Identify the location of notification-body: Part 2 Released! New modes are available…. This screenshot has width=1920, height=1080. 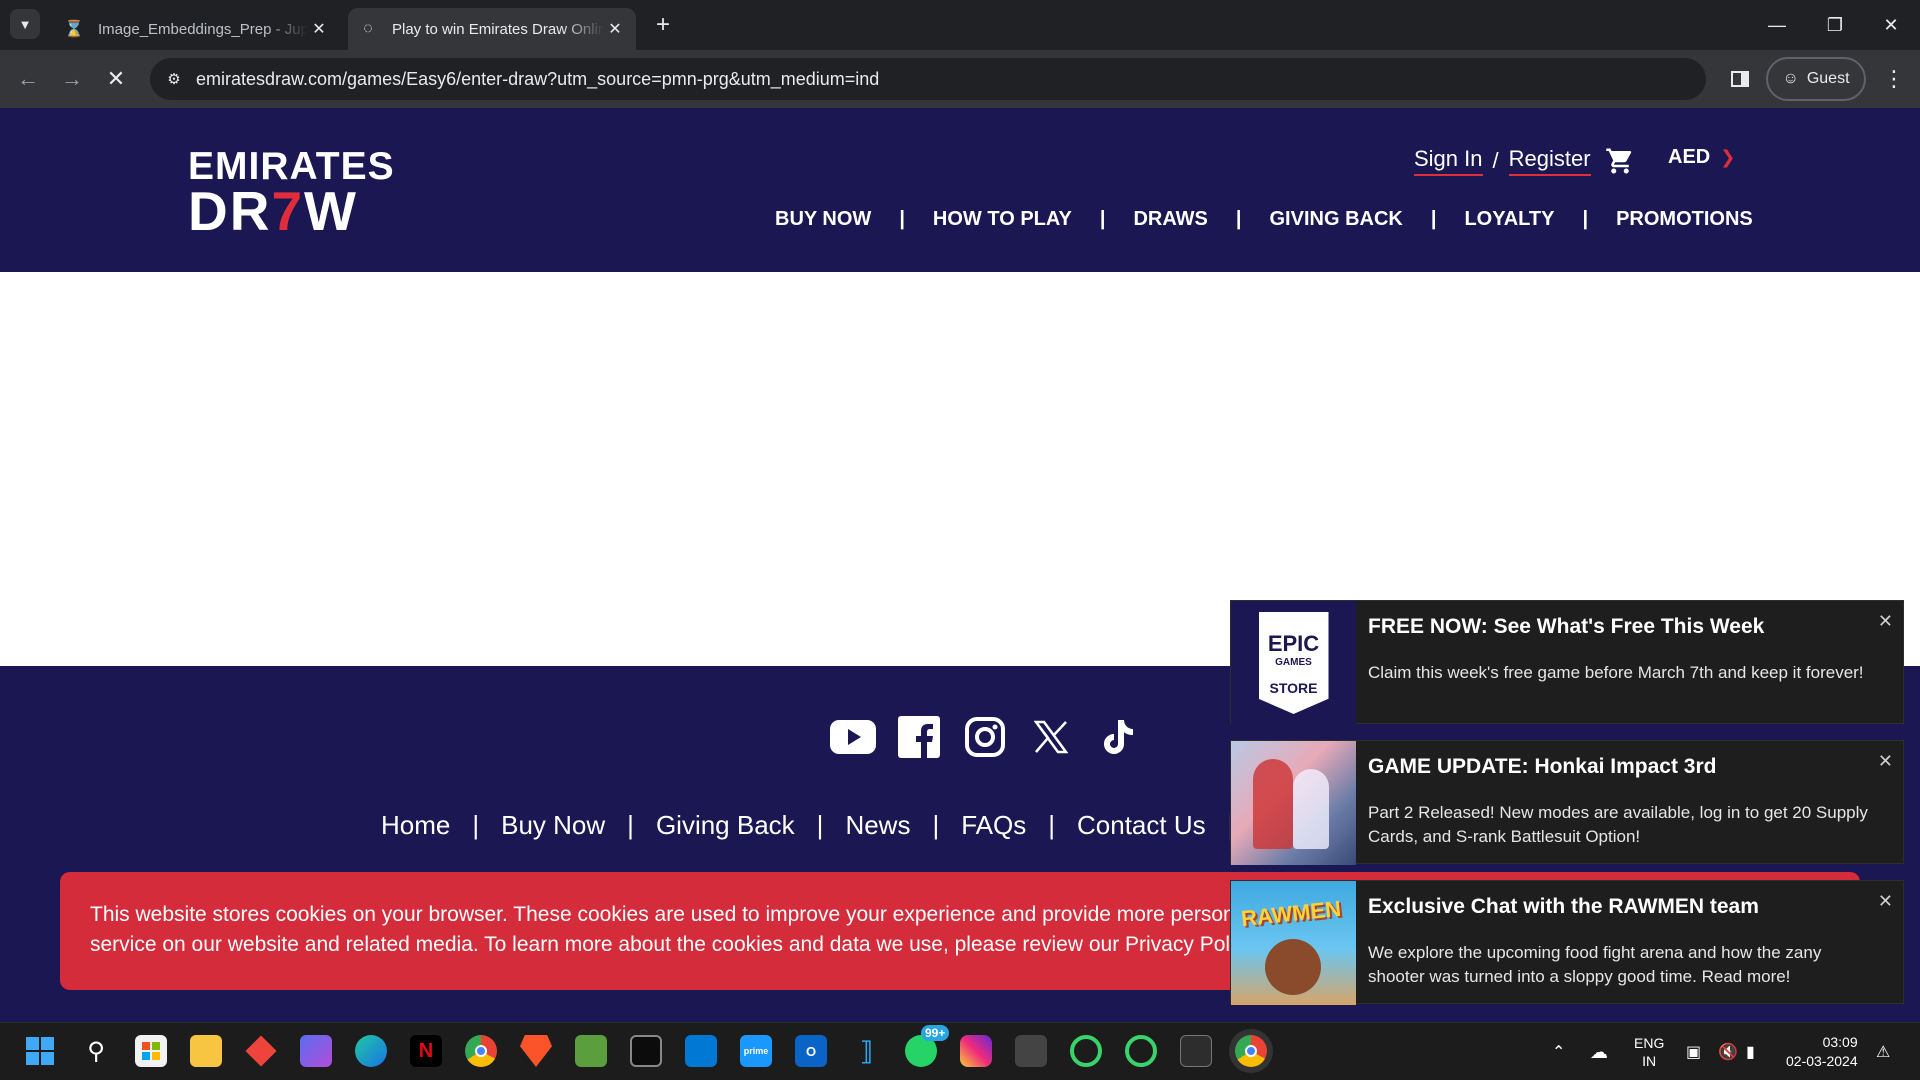
(1618, 824).